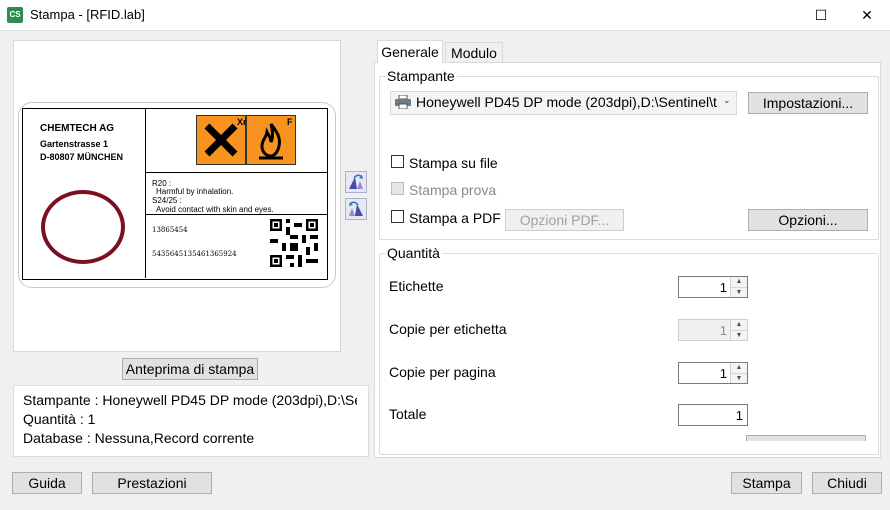  What do you see at coordinates (421, 76) in the screenshot?
I see `printer-group-title: Stampante` at bounding box center [421, 76].